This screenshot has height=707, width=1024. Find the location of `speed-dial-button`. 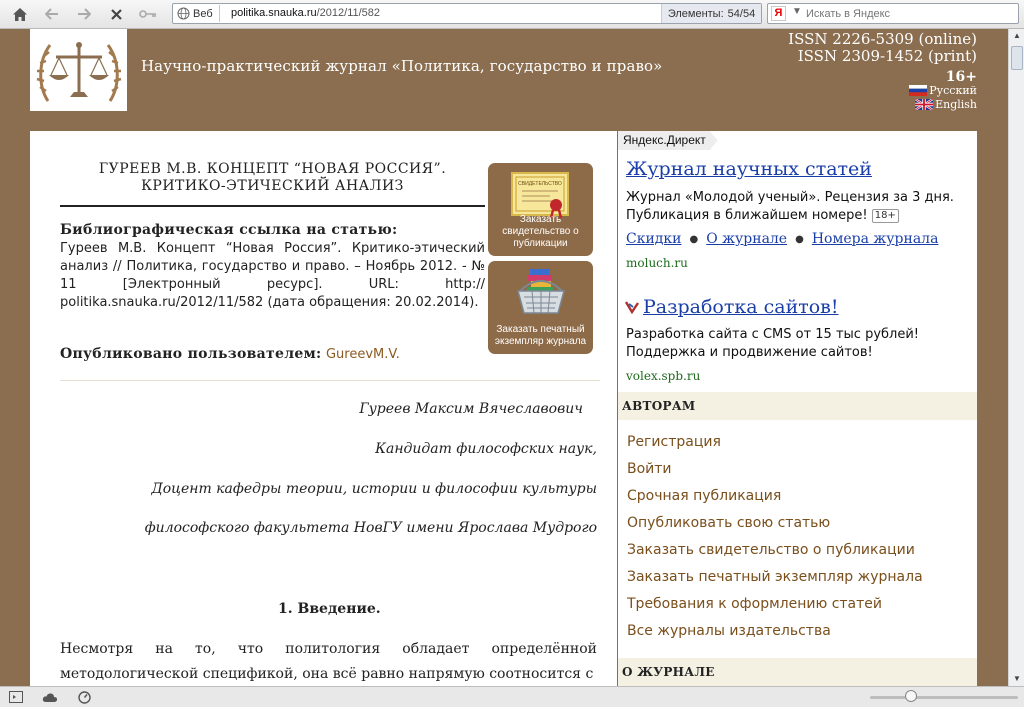

speed-dial-button is located at coordinates (84, 697).